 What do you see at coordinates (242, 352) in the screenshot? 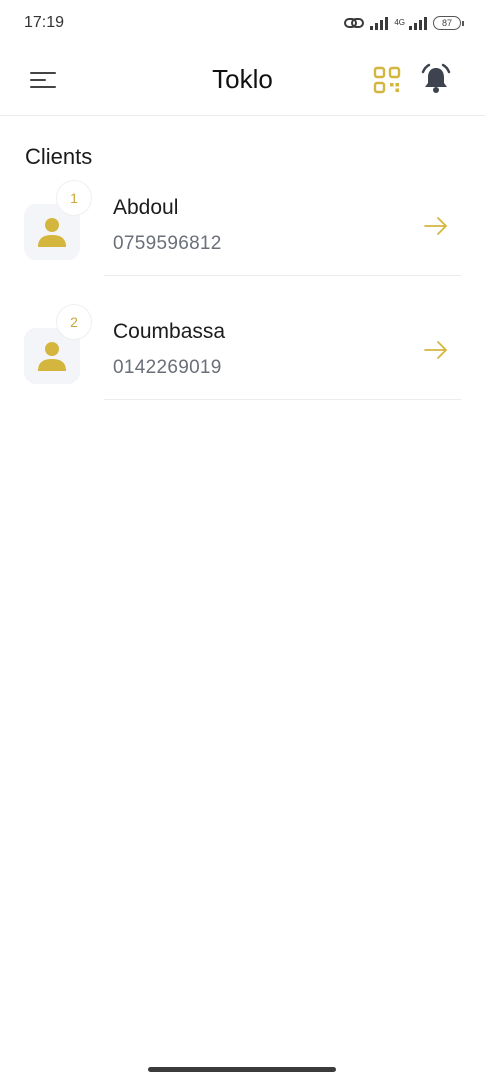
I see `client-row: 2 Coumbassa 0142269019` at bounding box center [242, 352].